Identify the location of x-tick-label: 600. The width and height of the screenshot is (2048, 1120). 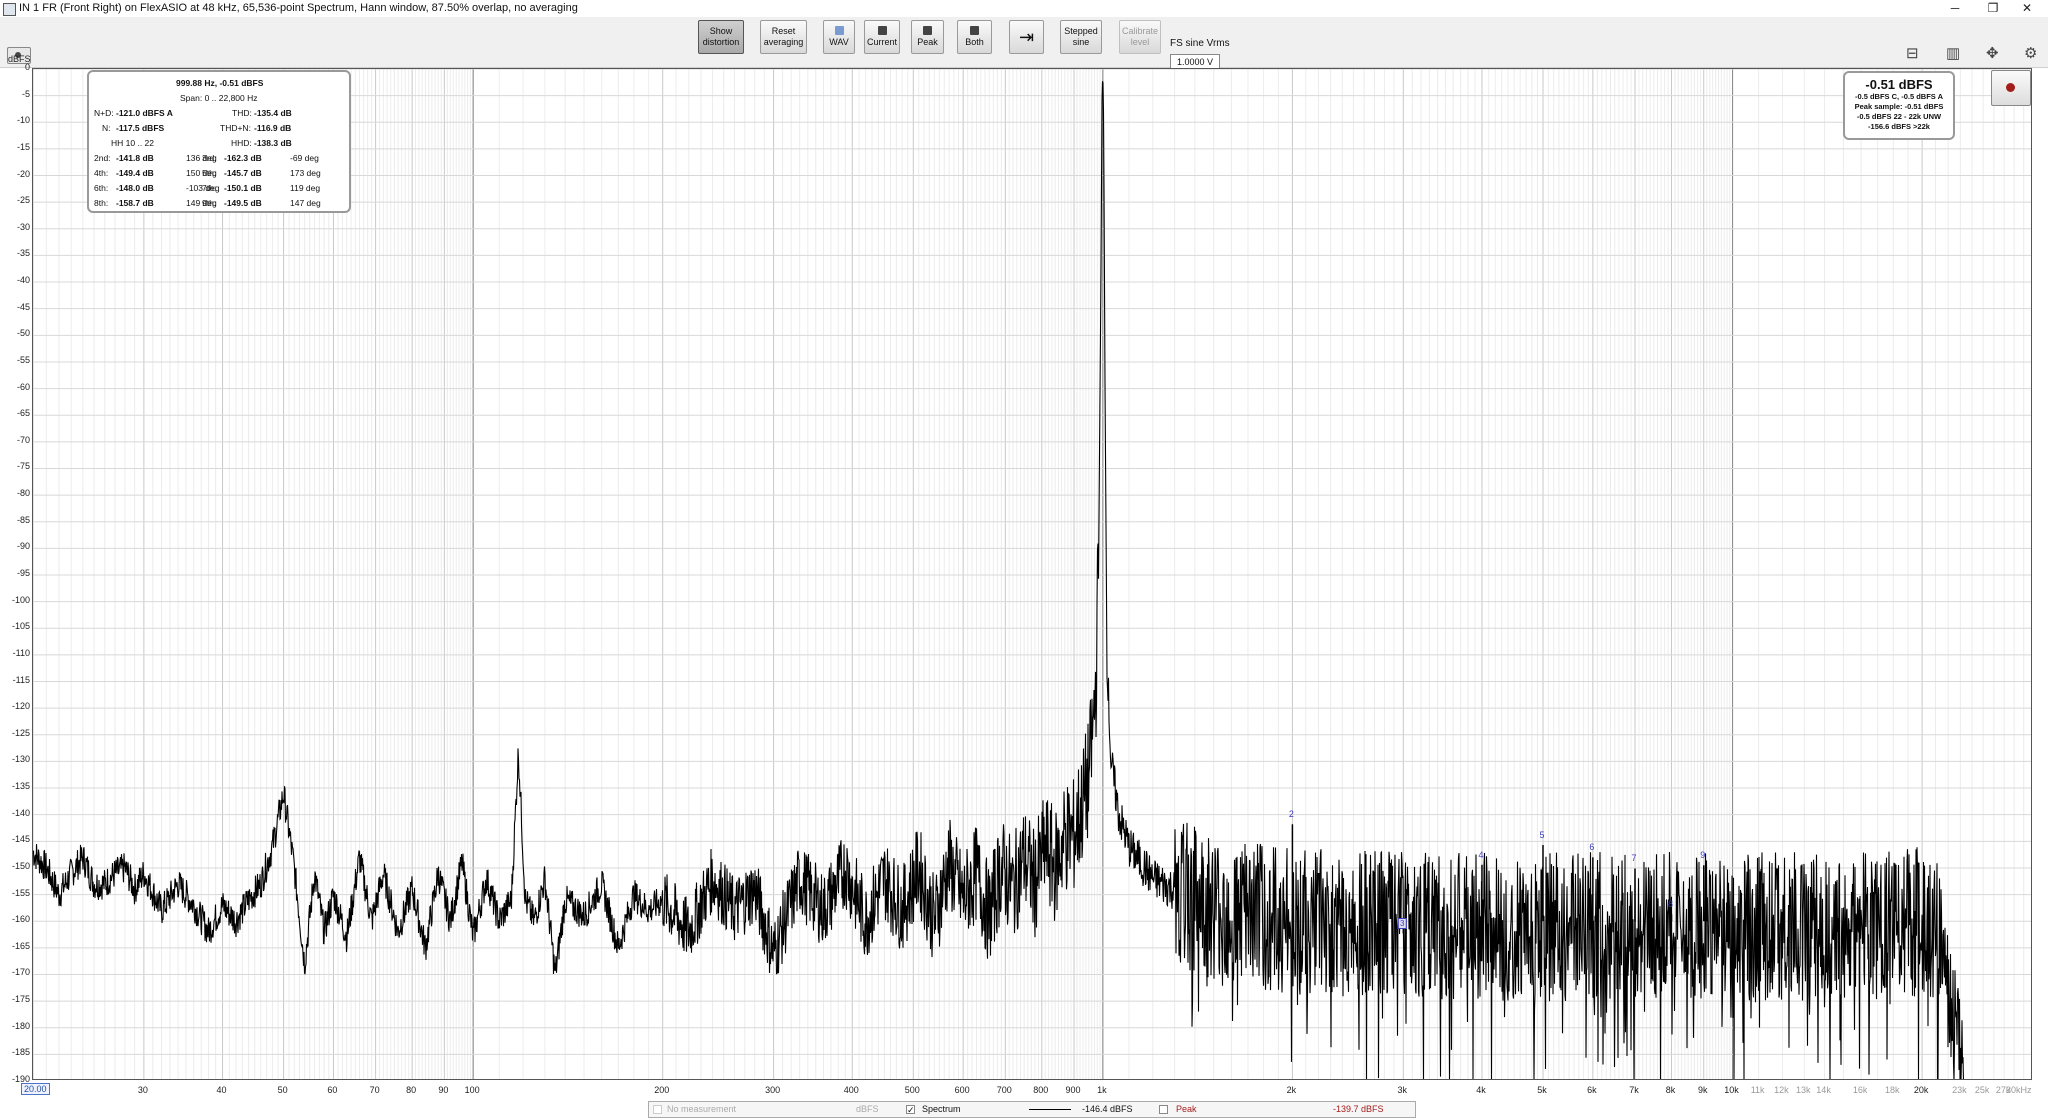
(962, 1090).